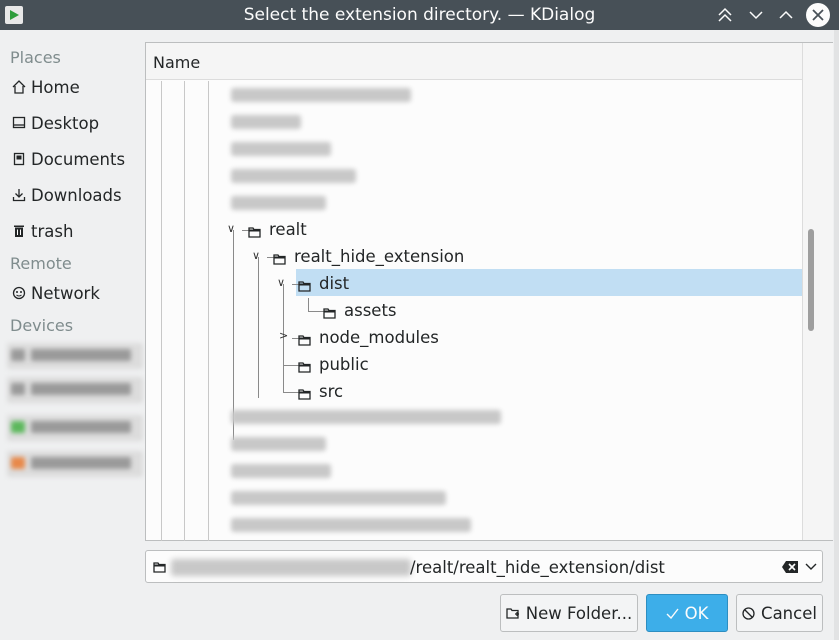 This screenshot has height=640, width=839. Describe the element at coordinates (537, 567) in the screenshot. I see `path-text: /realt/realt_hide_extension/dist` at that location.